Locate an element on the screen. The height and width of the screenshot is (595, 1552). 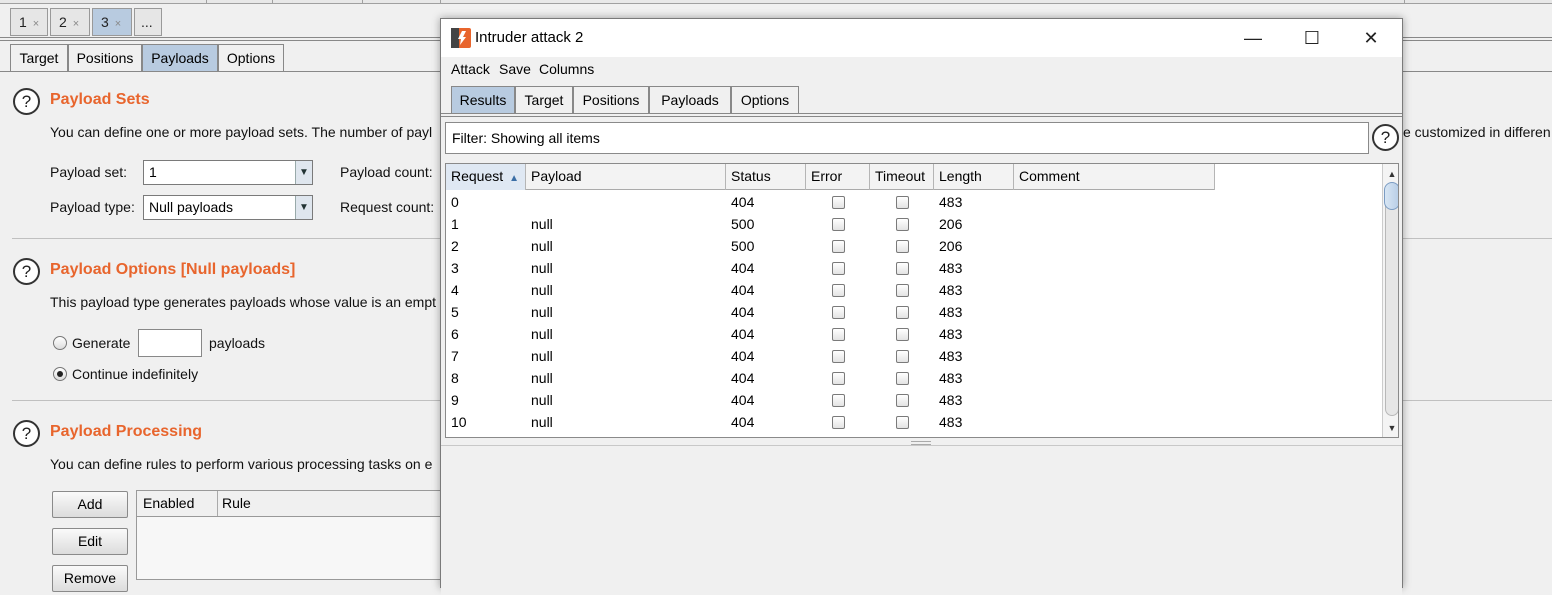
menu-attack: Attack is located at coordinates (470, 69).